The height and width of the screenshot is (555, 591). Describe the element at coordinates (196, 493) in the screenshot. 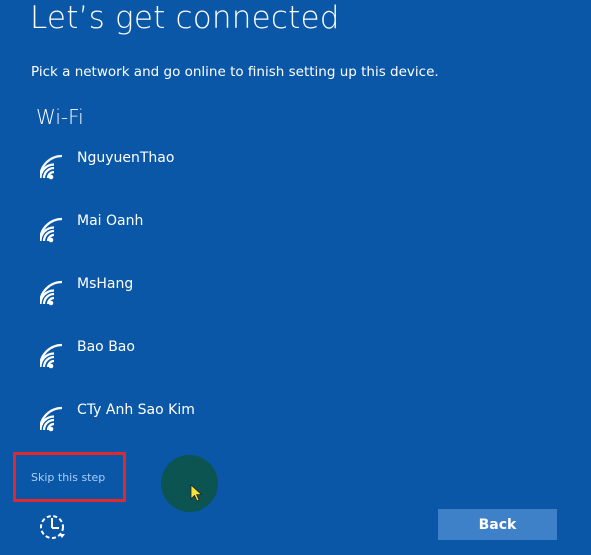

I see `mouse-pointer-icon` at that location.